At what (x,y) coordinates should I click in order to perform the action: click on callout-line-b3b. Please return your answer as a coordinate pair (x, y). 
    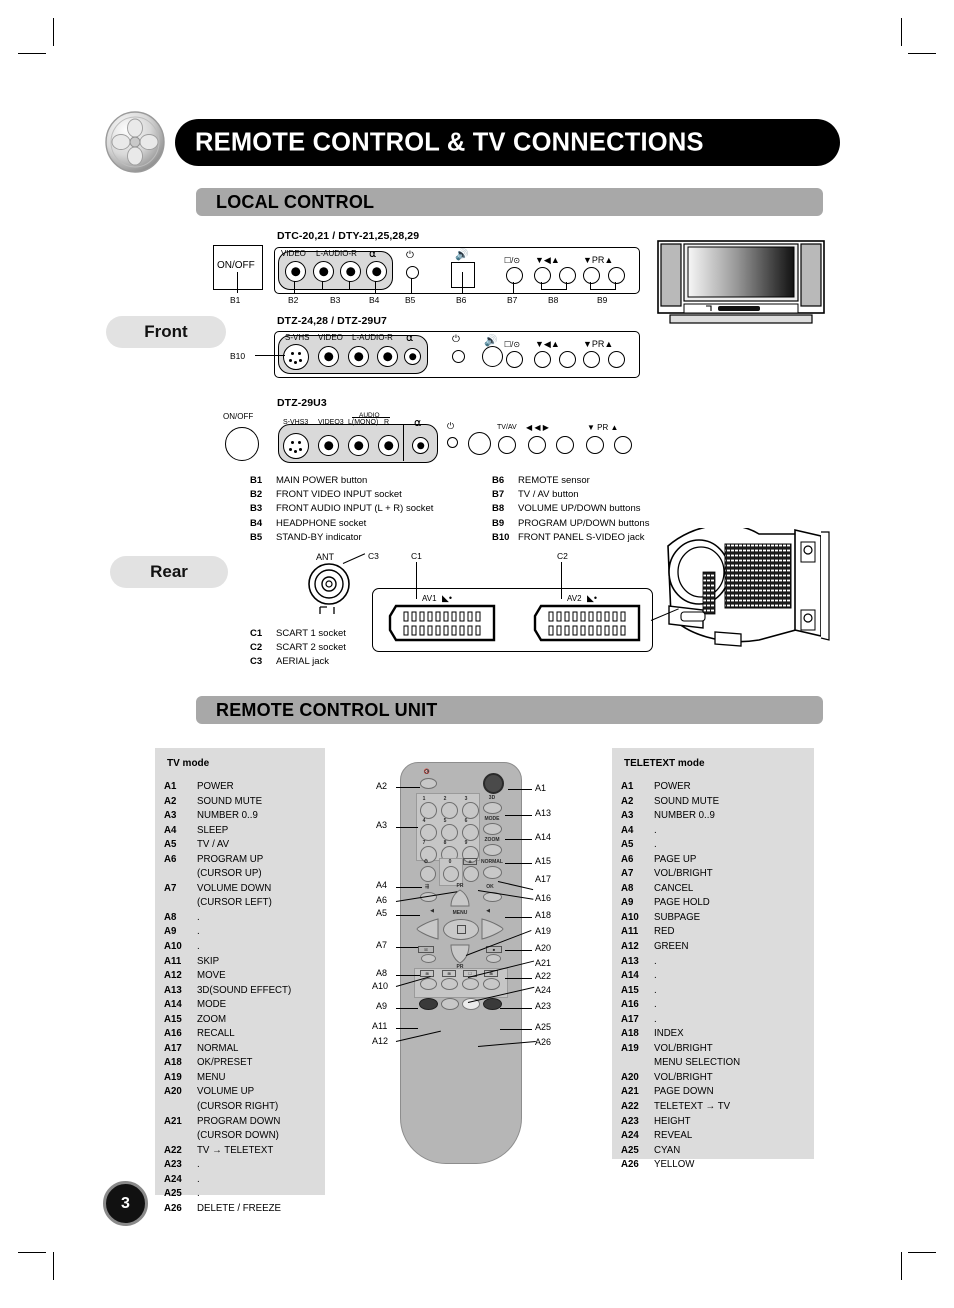
    Looking at the image, I should click on (349, 285).